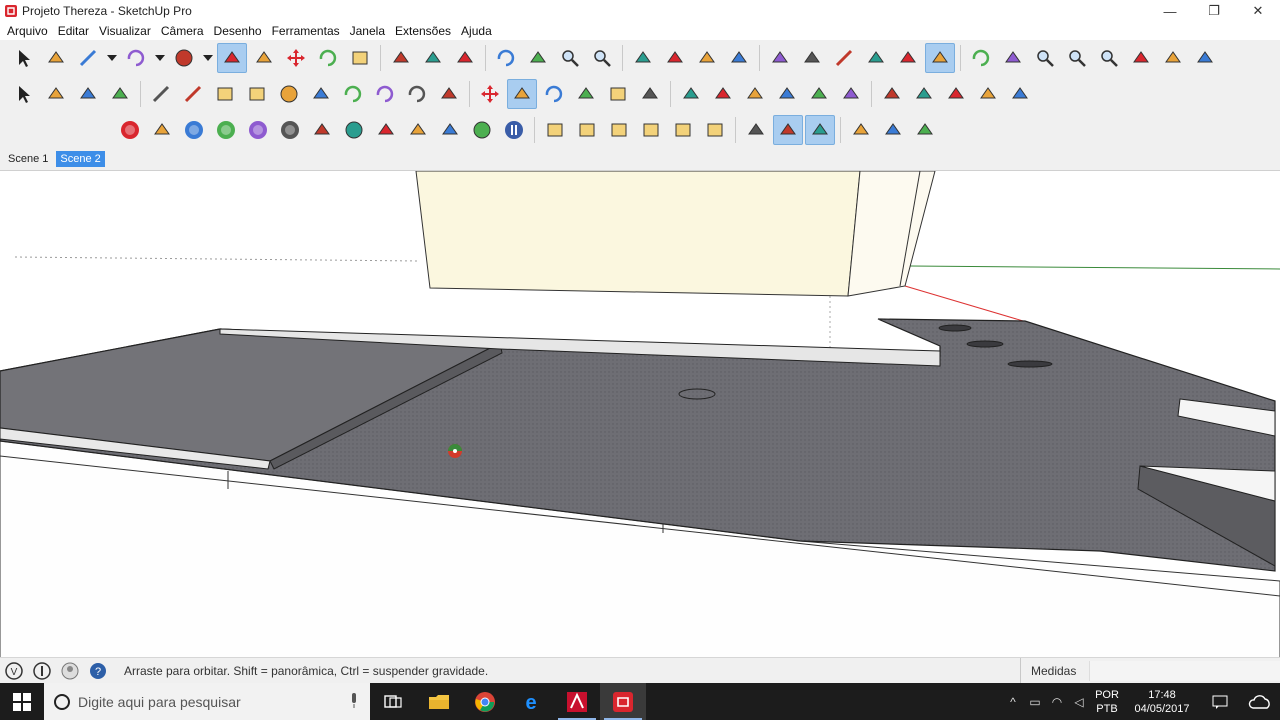  Describe the element at coordinates (819, 94) in the screenshot. I see `axes-button` at that location.